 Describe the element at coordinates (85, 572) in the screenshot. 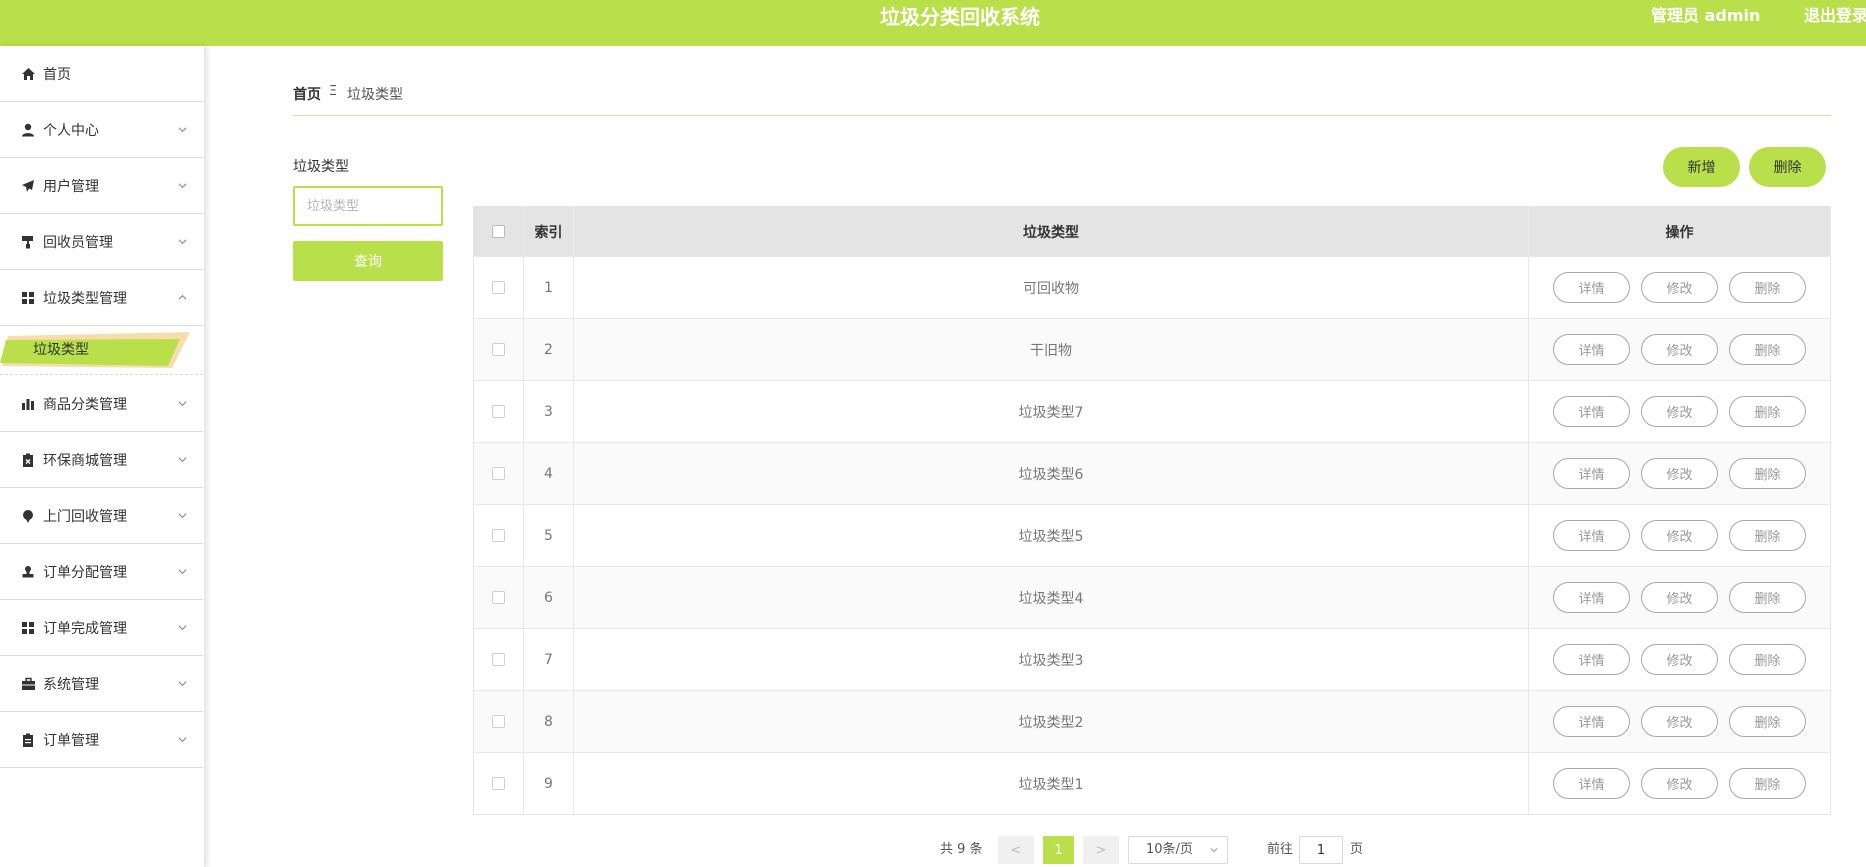

I see `sidebar-item-label: 订单分配管理` at that location.